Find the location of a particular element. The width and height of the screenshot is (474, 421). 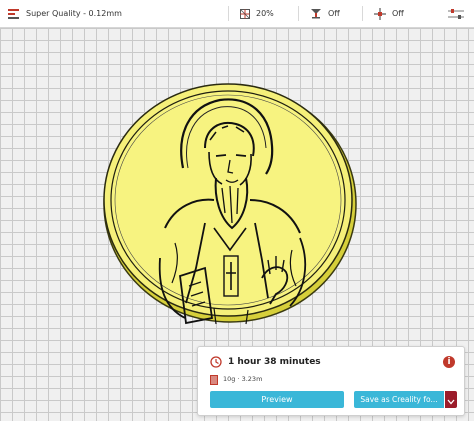

print-time: 1 hour 38 minutes is located at coordinates (274, 362).